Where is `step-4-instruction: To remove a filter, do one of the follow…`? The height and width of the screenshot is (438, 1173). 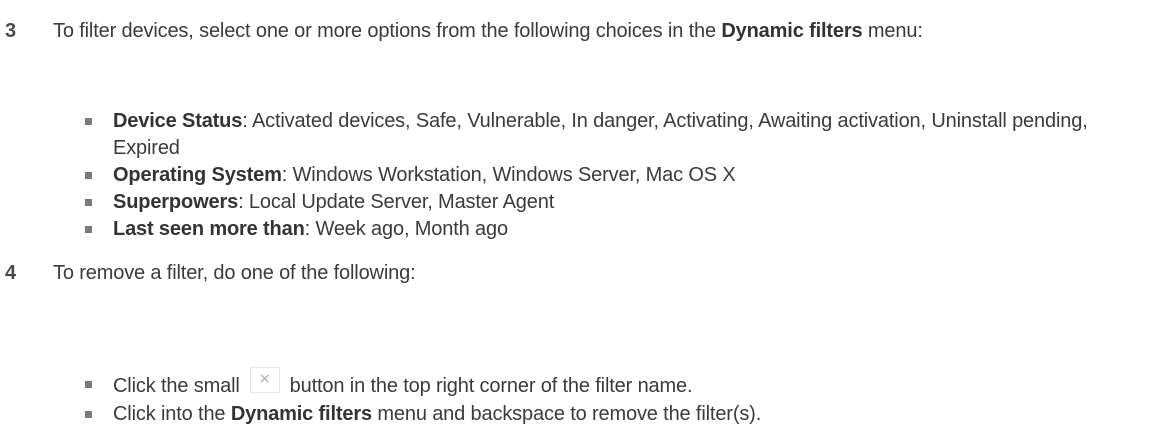
step-4-instruction: To remove a filter, do one of the follow… is located at coordinates (234, 273).